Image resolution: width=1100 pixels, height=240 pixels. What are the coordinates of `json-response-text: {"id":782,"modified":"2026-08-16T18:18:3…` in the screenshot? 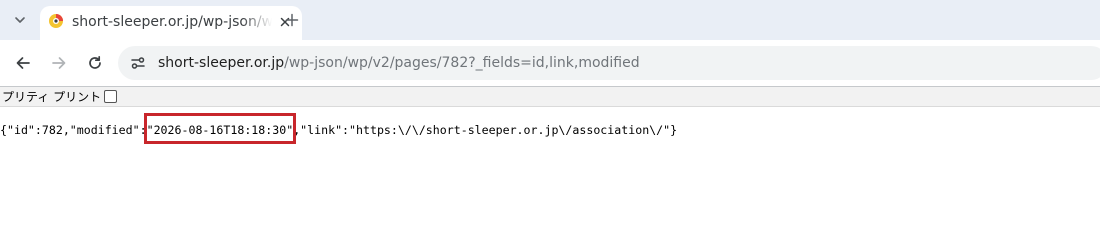 It's located at (338, 130).